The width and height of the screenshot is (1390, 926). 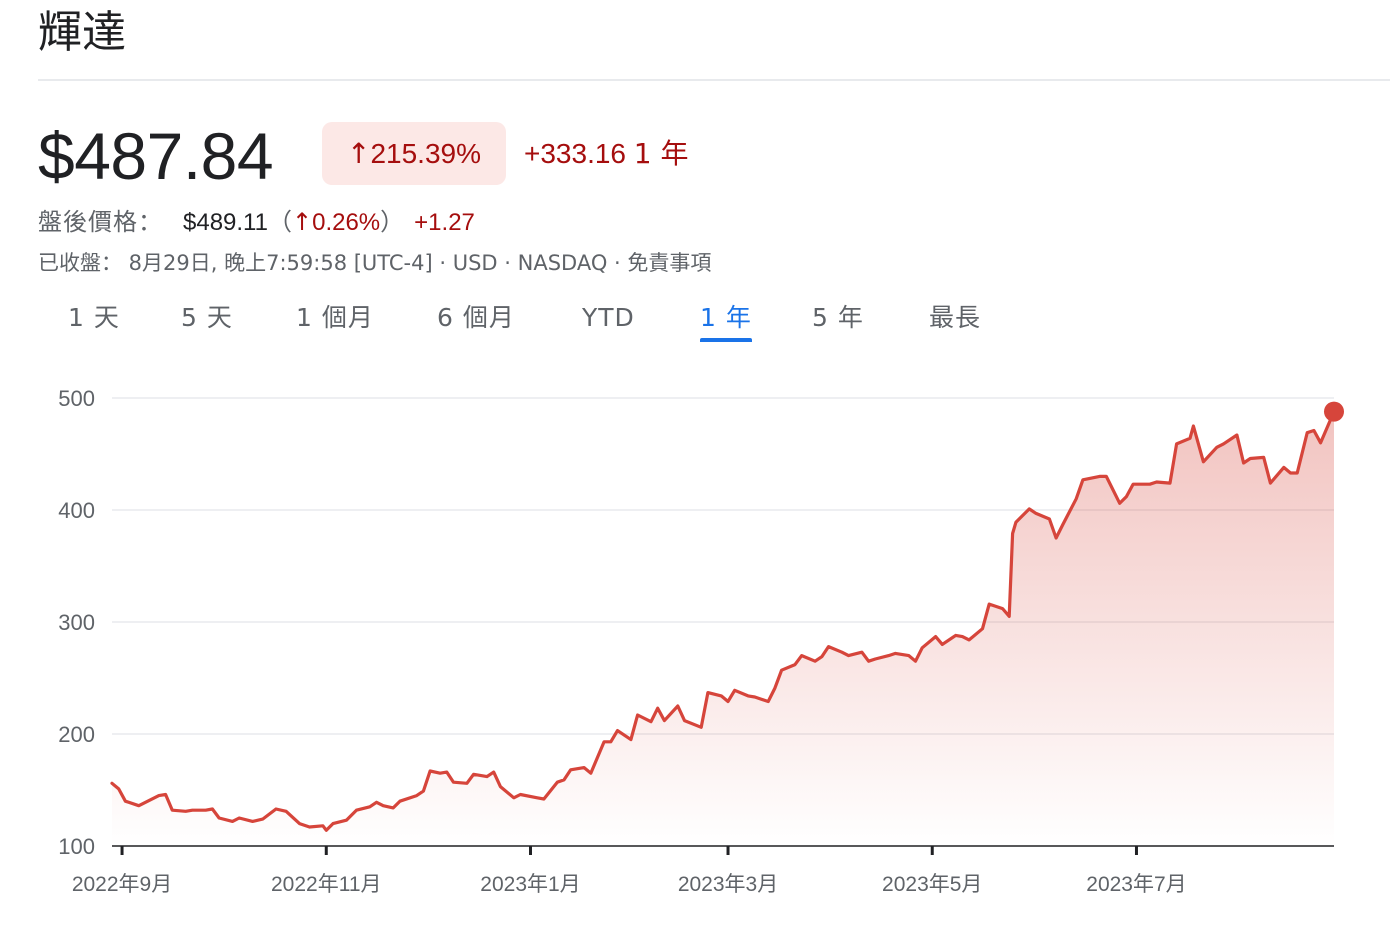 I want to click on tab-label: 最長, so click(x=955, y=317).